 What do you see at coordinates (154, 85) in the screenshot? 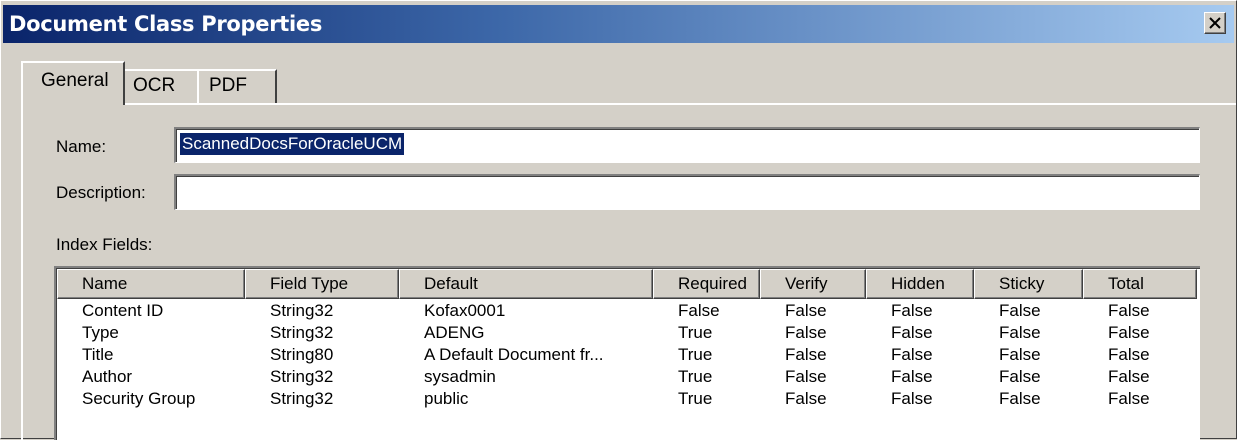
I see `tab-ocr-label: OCR` at bounding box center [154, 85].